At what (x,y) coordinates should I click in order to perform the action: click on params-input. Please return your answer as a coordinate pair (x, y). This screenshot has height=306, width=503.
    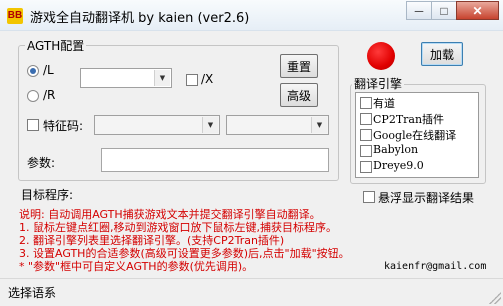
    Looking at the image, I should click on (215, 160).